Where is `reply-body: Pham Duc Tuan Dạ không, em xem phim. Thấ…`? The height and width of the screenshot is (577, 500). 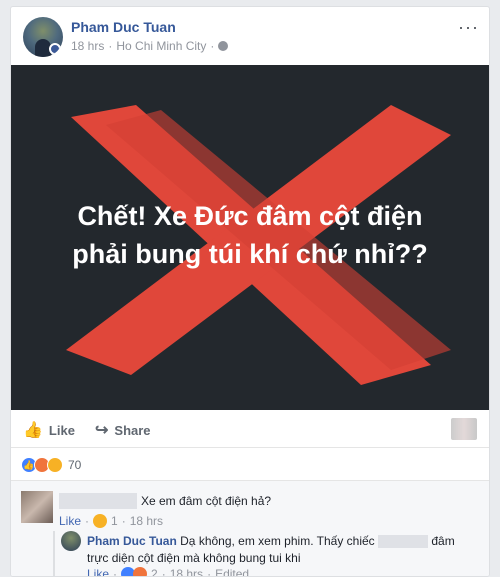 reply-body: Pham Duc Tuan Dạ không, em xem phim. Thấ… is located at coordinates (282, 550).